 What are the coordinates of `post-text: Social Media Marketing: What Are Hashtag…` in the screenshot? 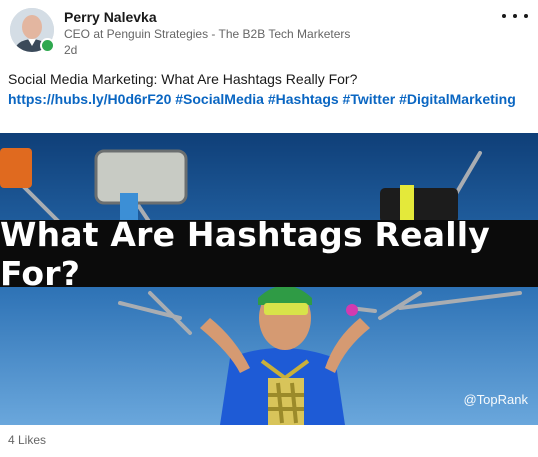 It's located at (268, 89).